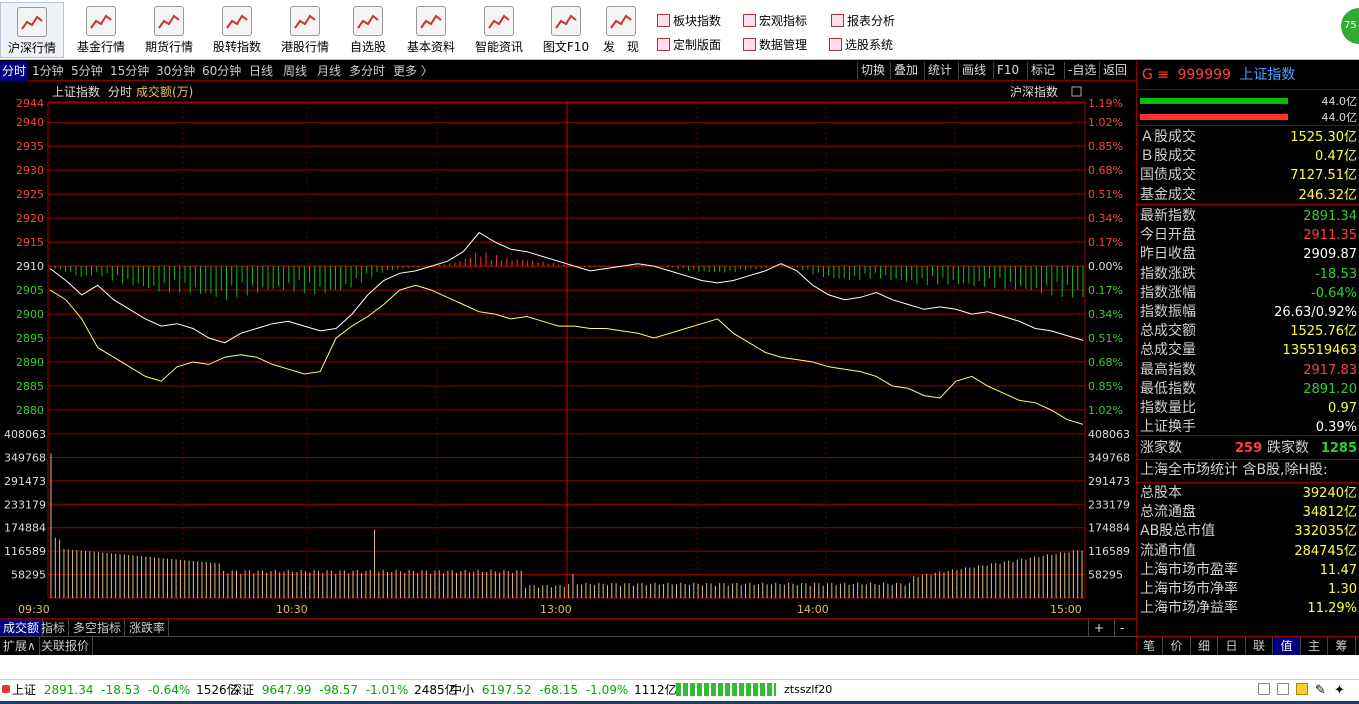  Describe the element at coordinates (66, 646) in the screenshot. I see `ext-tab-1: 关联报价` at that location.